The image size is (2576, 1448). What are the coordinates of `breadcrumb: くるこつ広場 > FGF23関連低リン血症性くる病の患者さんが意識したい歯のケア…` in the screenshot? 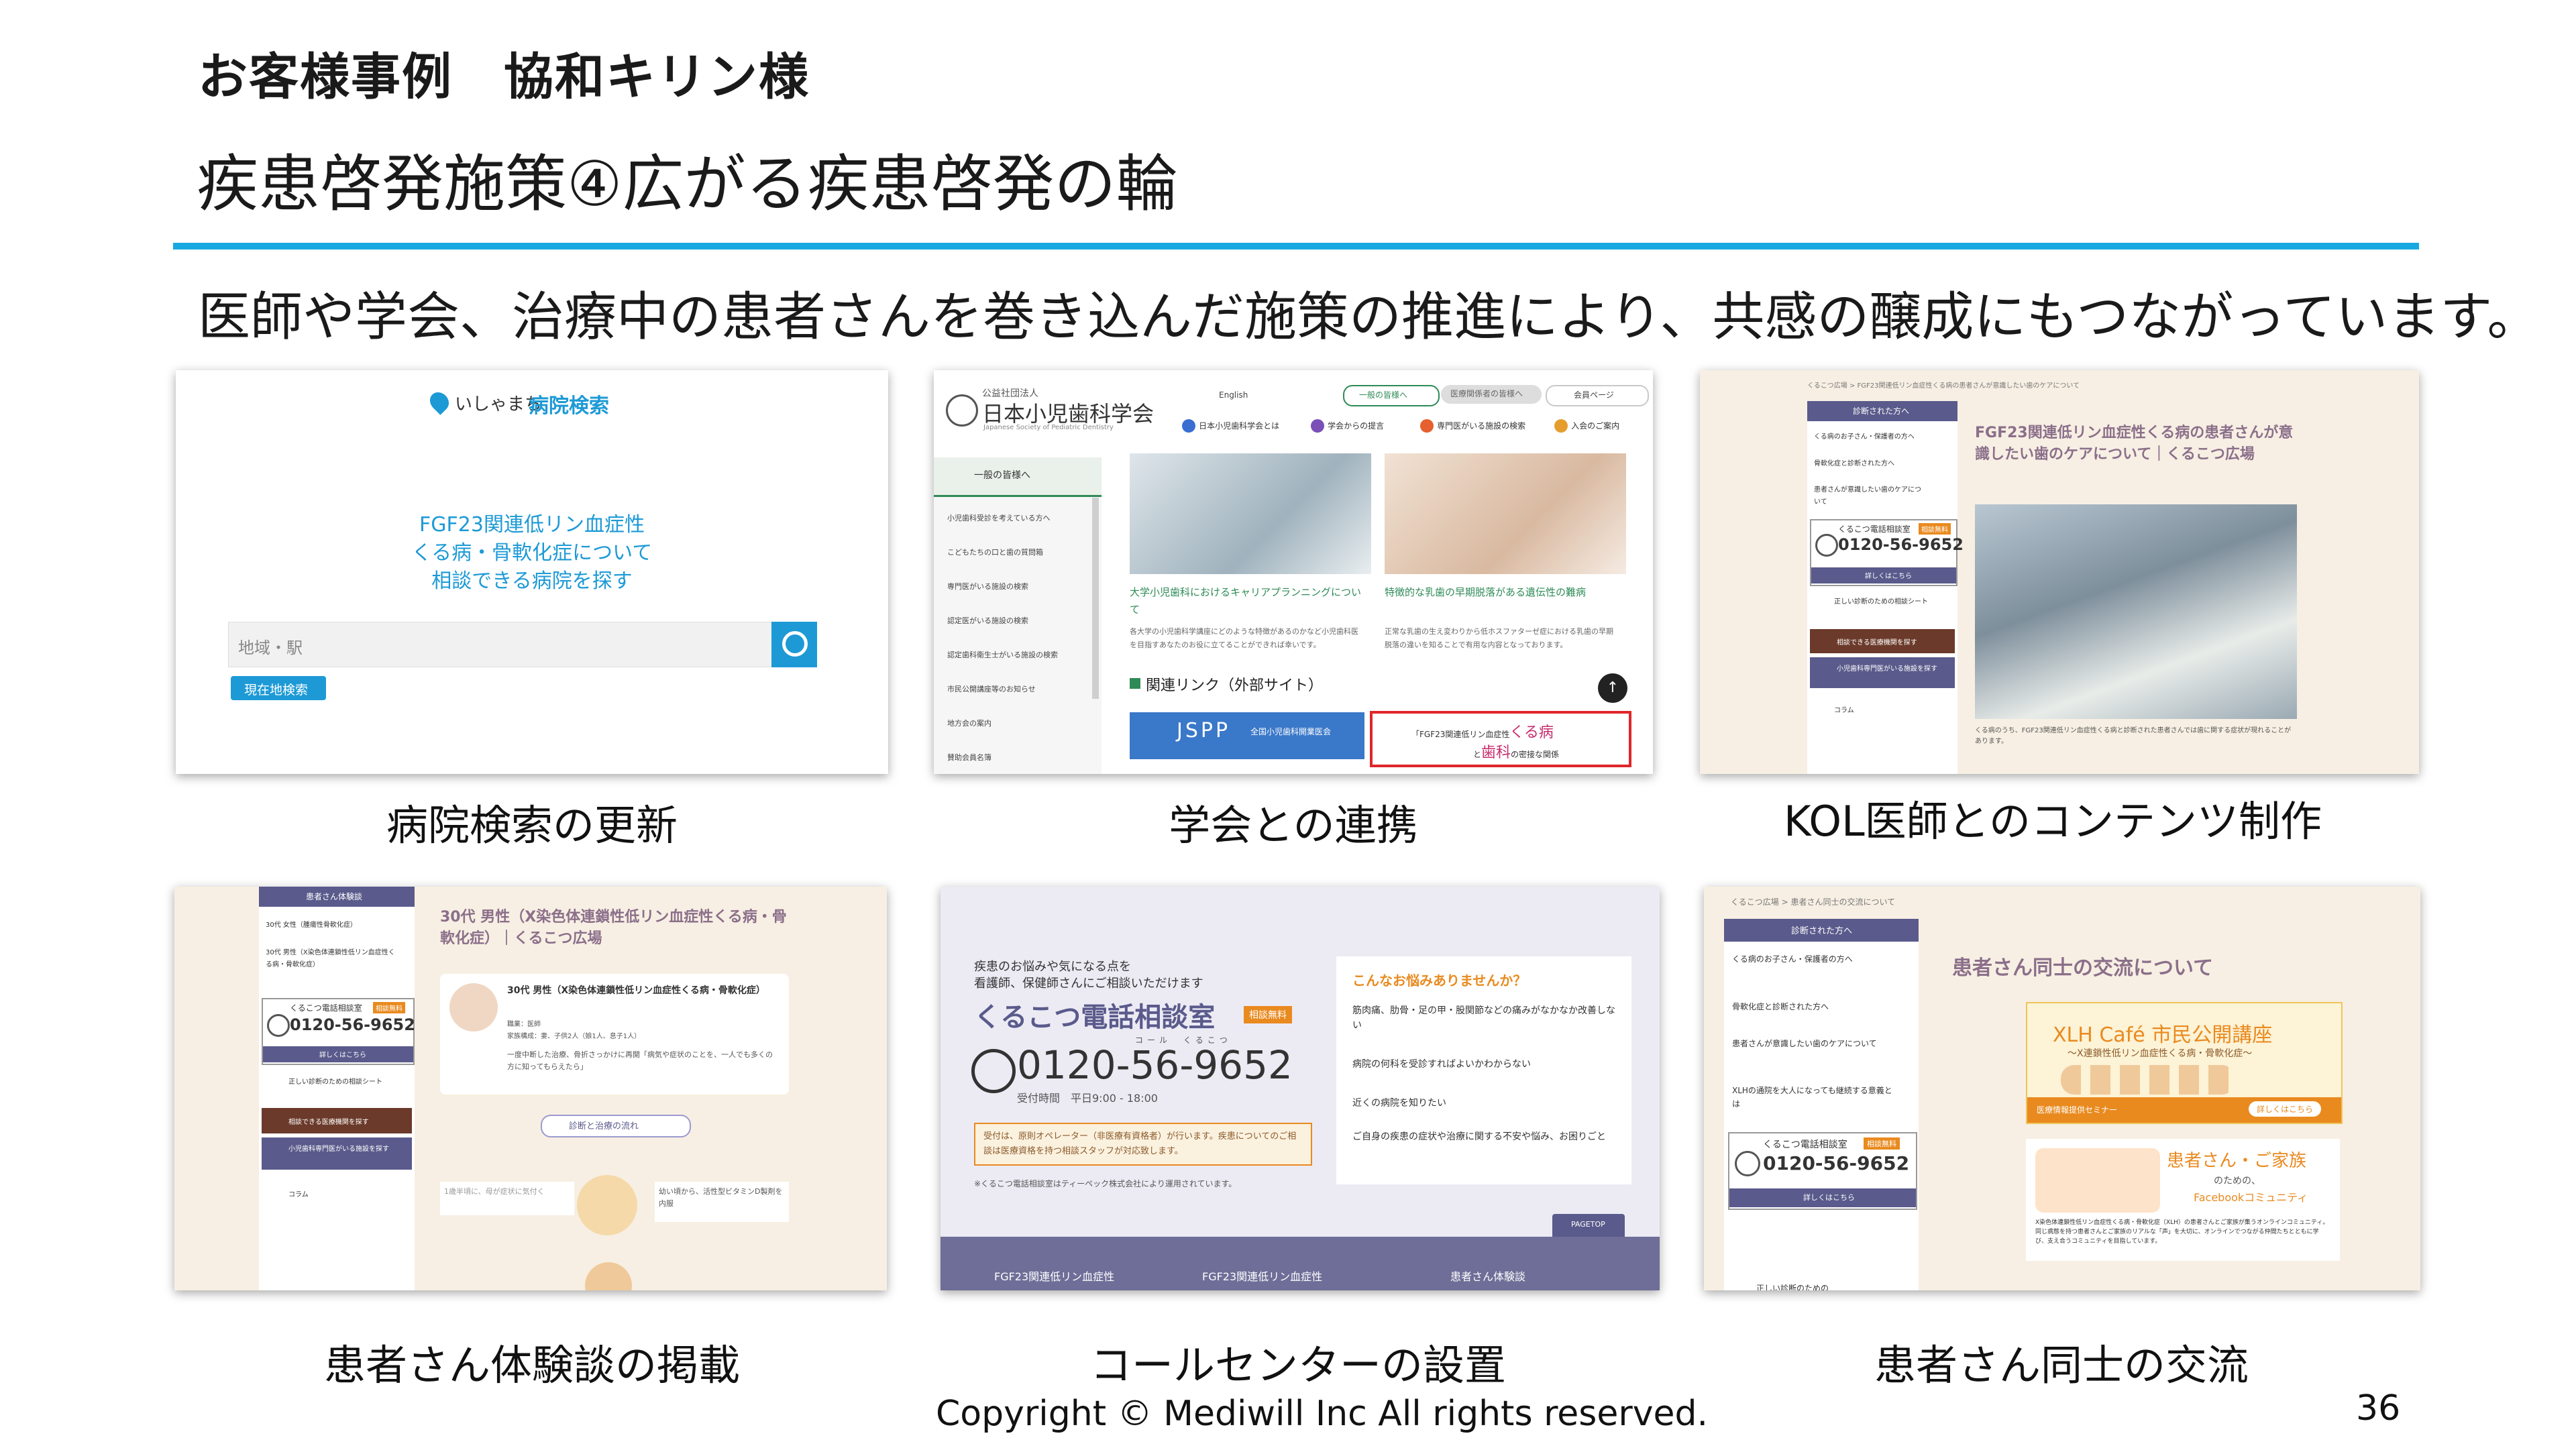 It's located at (1943, 385).